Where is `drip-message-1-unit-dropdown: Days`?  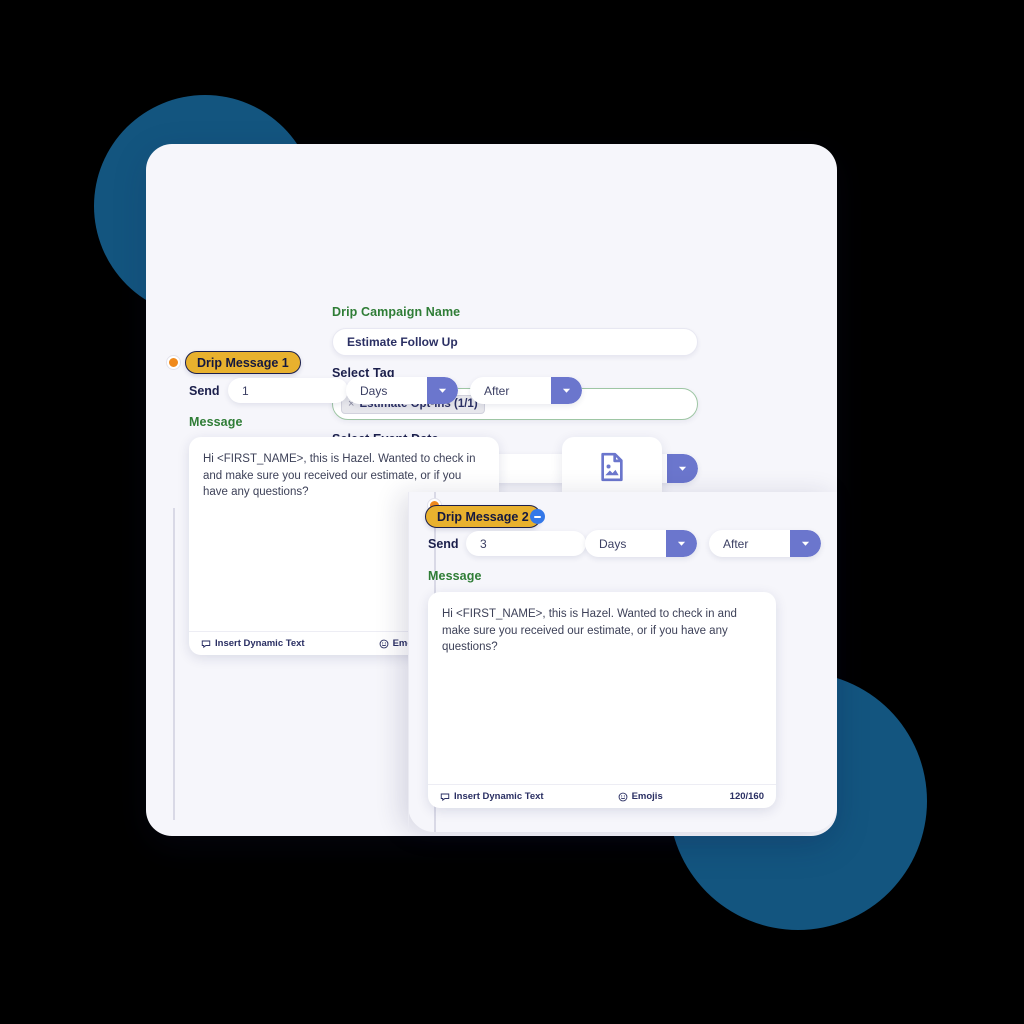 drip-message-1-unit-dropdown: Days is located at coordinates (402, 390).